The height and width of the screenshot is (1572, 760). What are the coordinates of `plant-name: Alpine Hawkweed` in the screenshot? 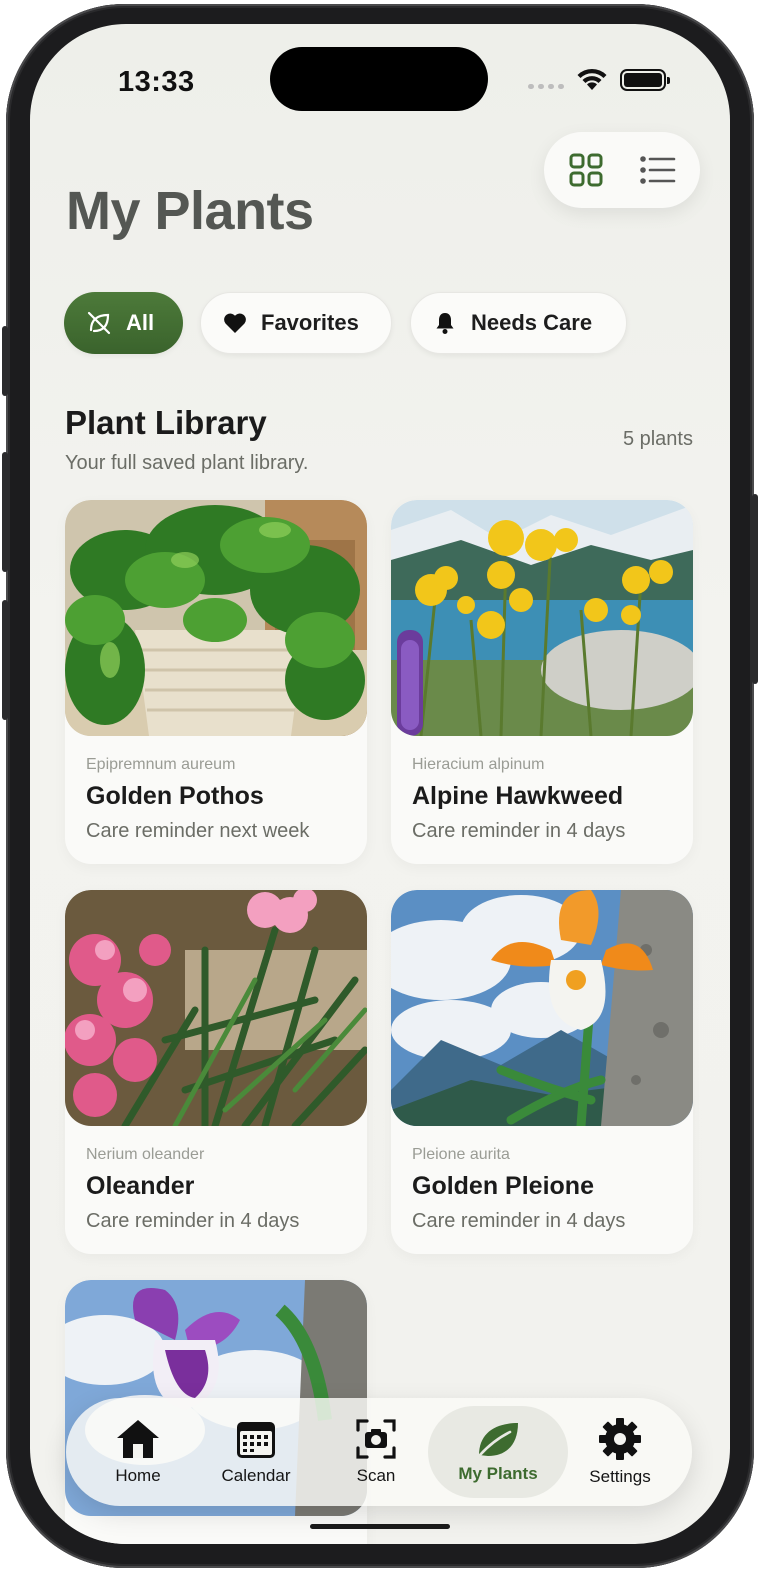 It's located at (518, 796).